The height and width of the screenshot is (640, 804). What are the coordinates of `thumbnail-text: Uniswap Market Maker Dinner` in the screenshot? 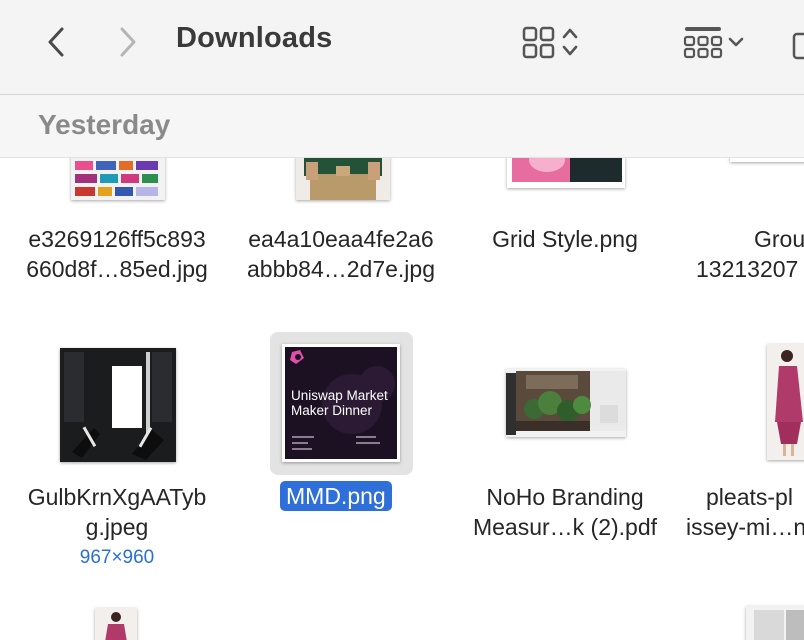 It's located at (339, 403).